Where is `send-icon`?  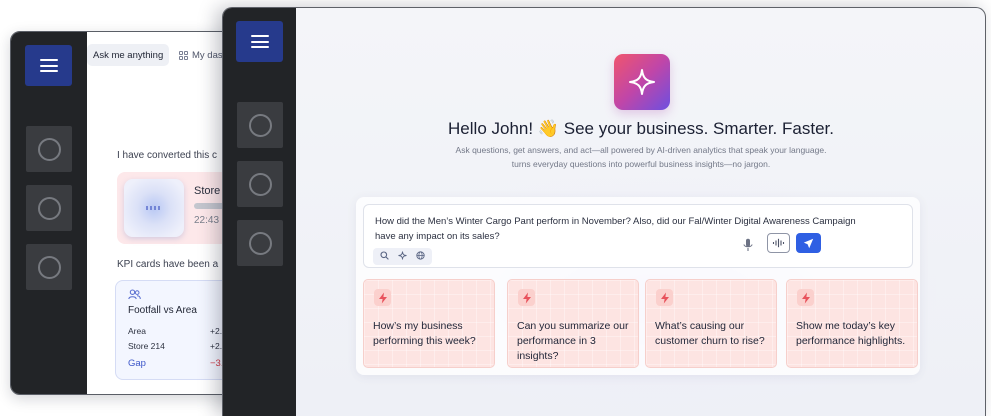
send-icon is located at coordinates (808, 243).